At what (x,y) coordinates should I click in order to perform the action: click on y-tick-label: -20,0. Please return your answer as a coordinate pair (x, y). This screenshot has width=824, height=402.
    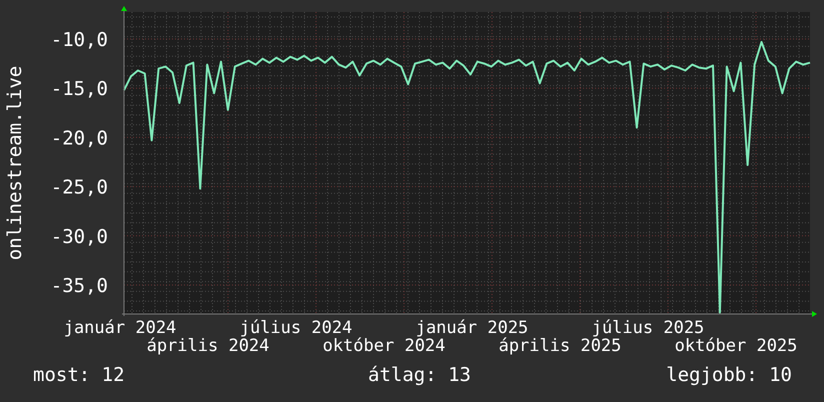
    Looking at the image, I should click on (79, 138).